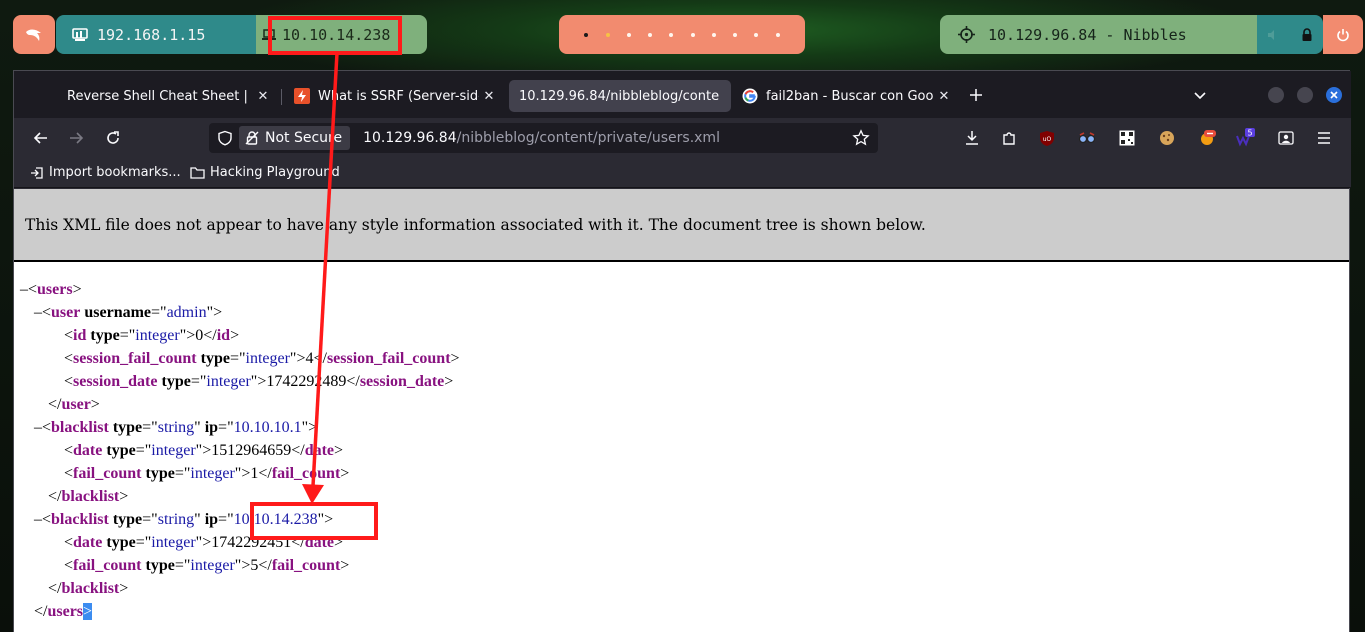 This screenshot has height=632, width=1365. I want to click on tab-fail2ban-search: fail2ban - Buscar con Goog ✕, so click(843, 96).